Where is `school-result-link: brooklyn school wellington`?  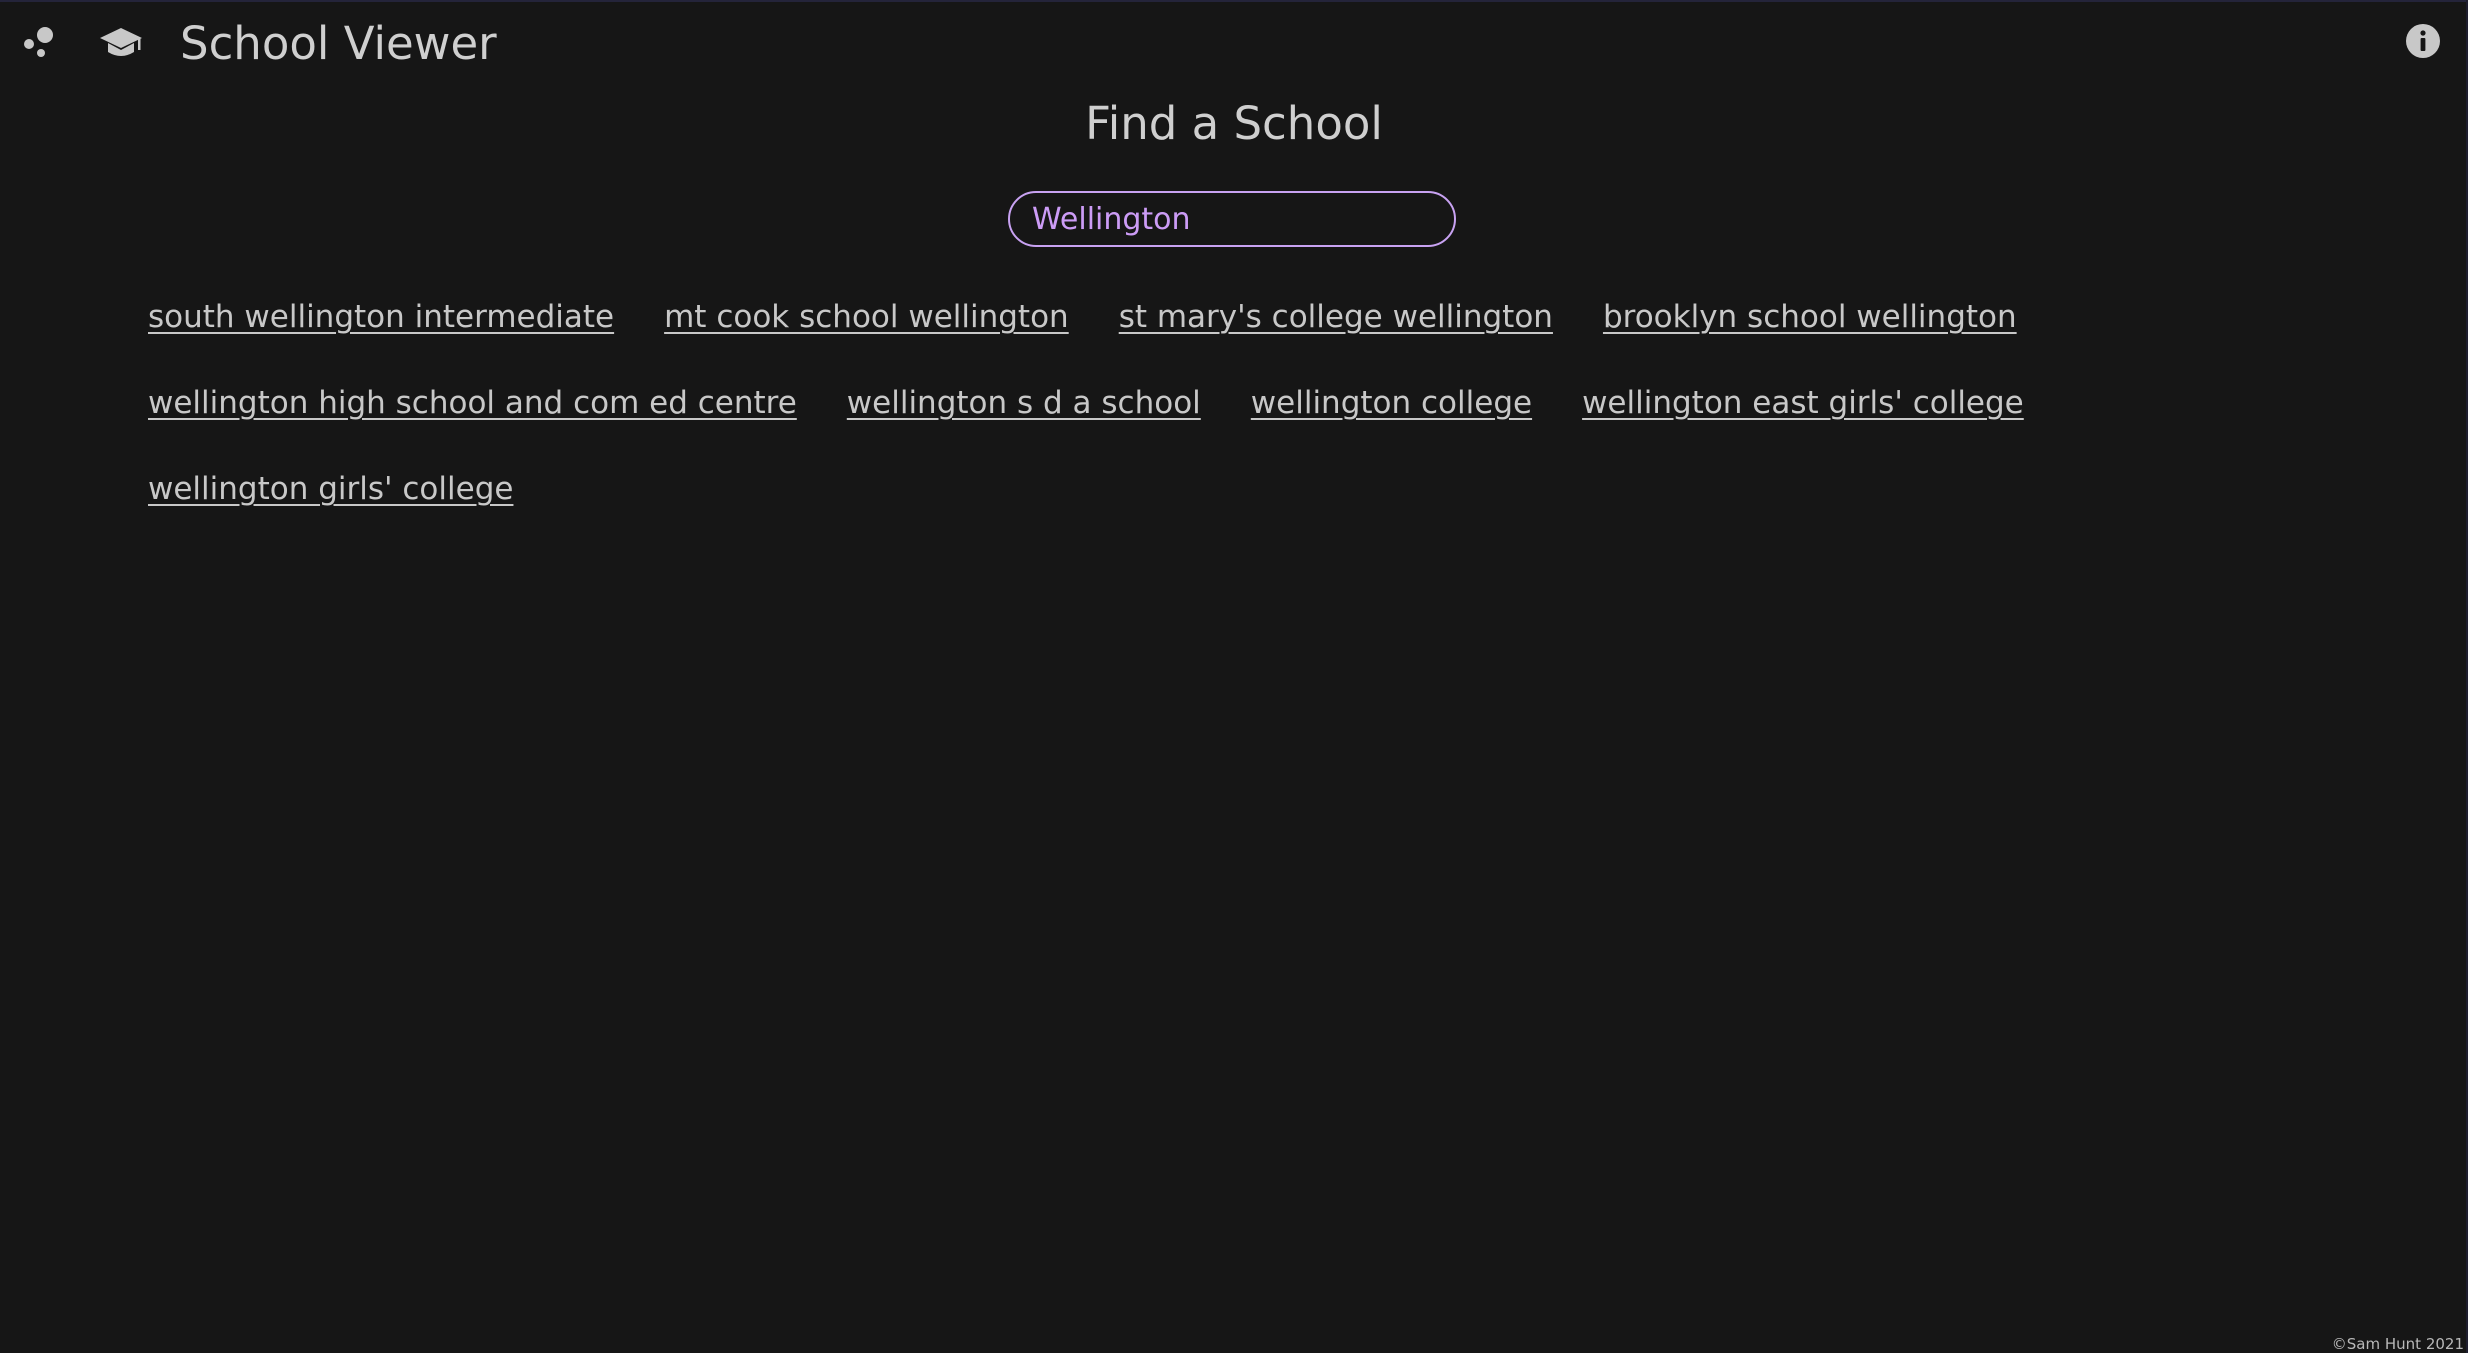
school-result-link: brooklyn school wellington is located at coordinates (1810, 317).